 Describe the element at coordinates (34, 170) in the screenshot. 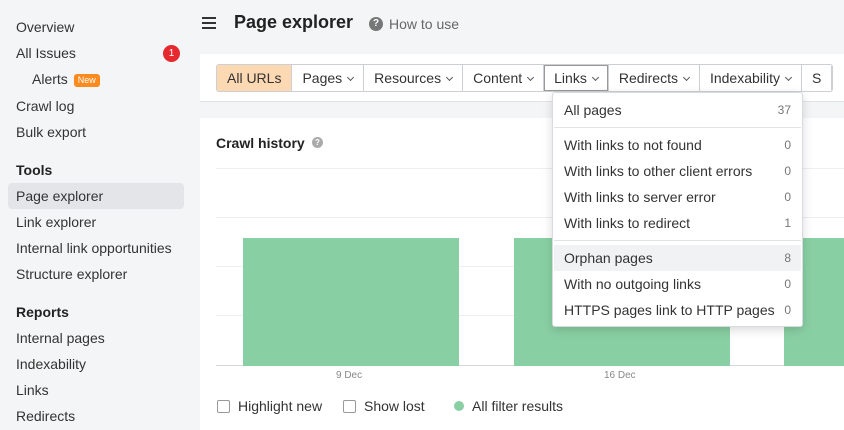

I see `tools-heading: Tools` at that location.